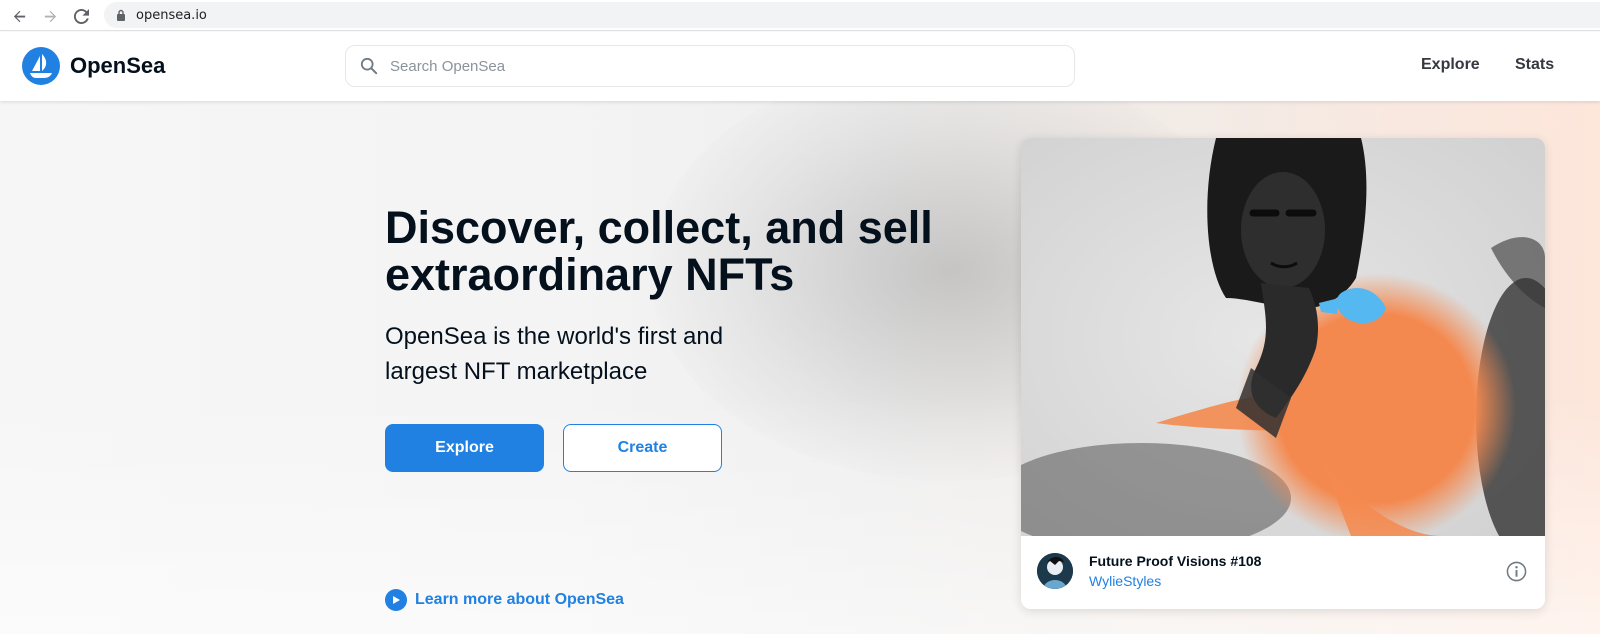 Image resolution: width=1600 pixels, height=634 pixels. Describe the element at coordinates (1283, 572) in the screenshot. I see `featured-nft-footer: Future Proof Visions #108 WylieStyles` at that location.